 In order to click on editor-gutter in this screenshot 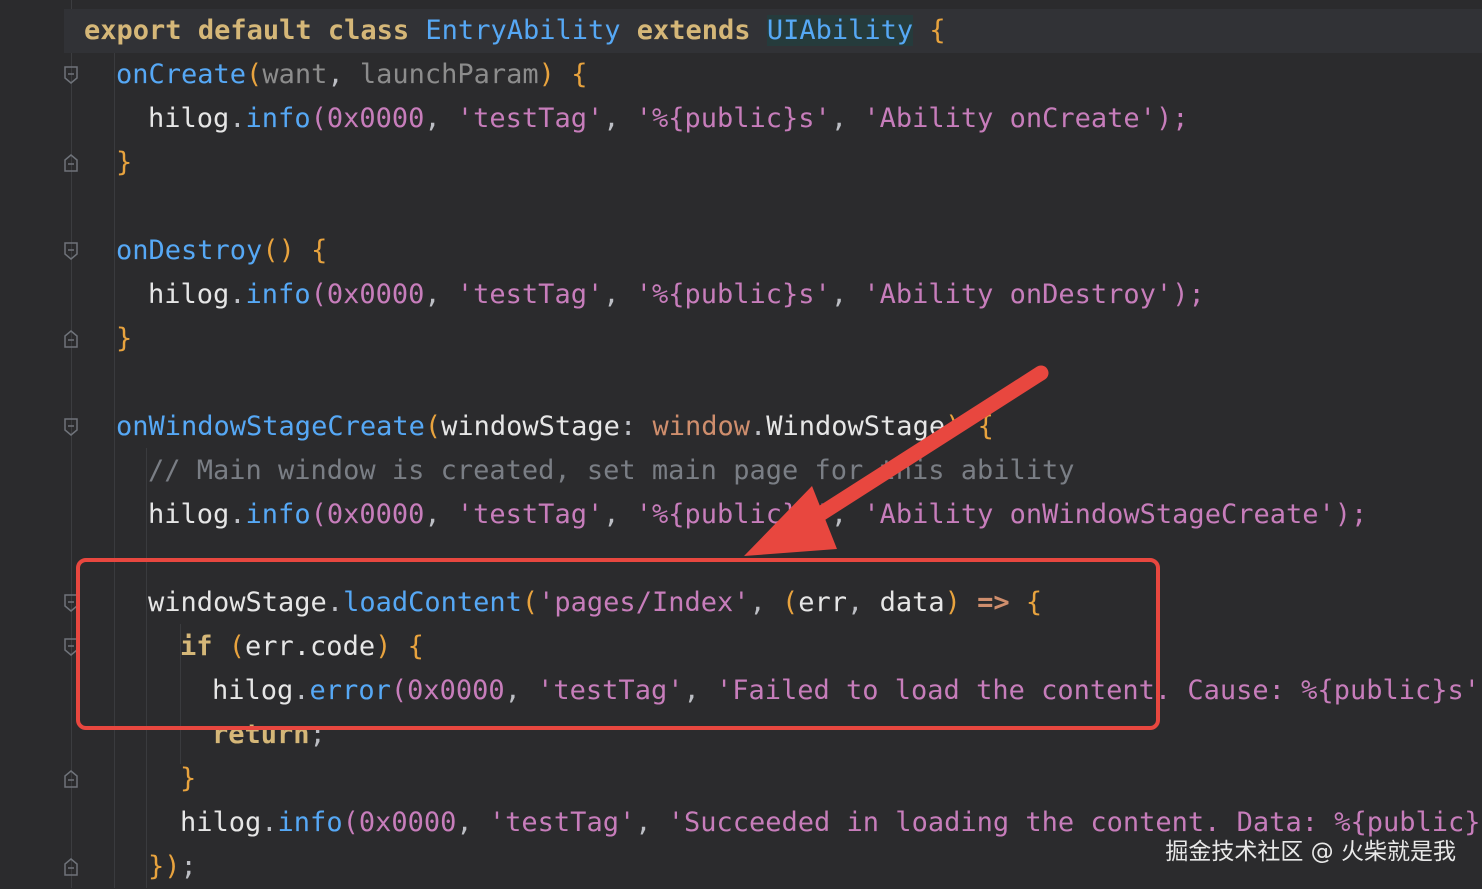, I will do `click(42, 444)`.